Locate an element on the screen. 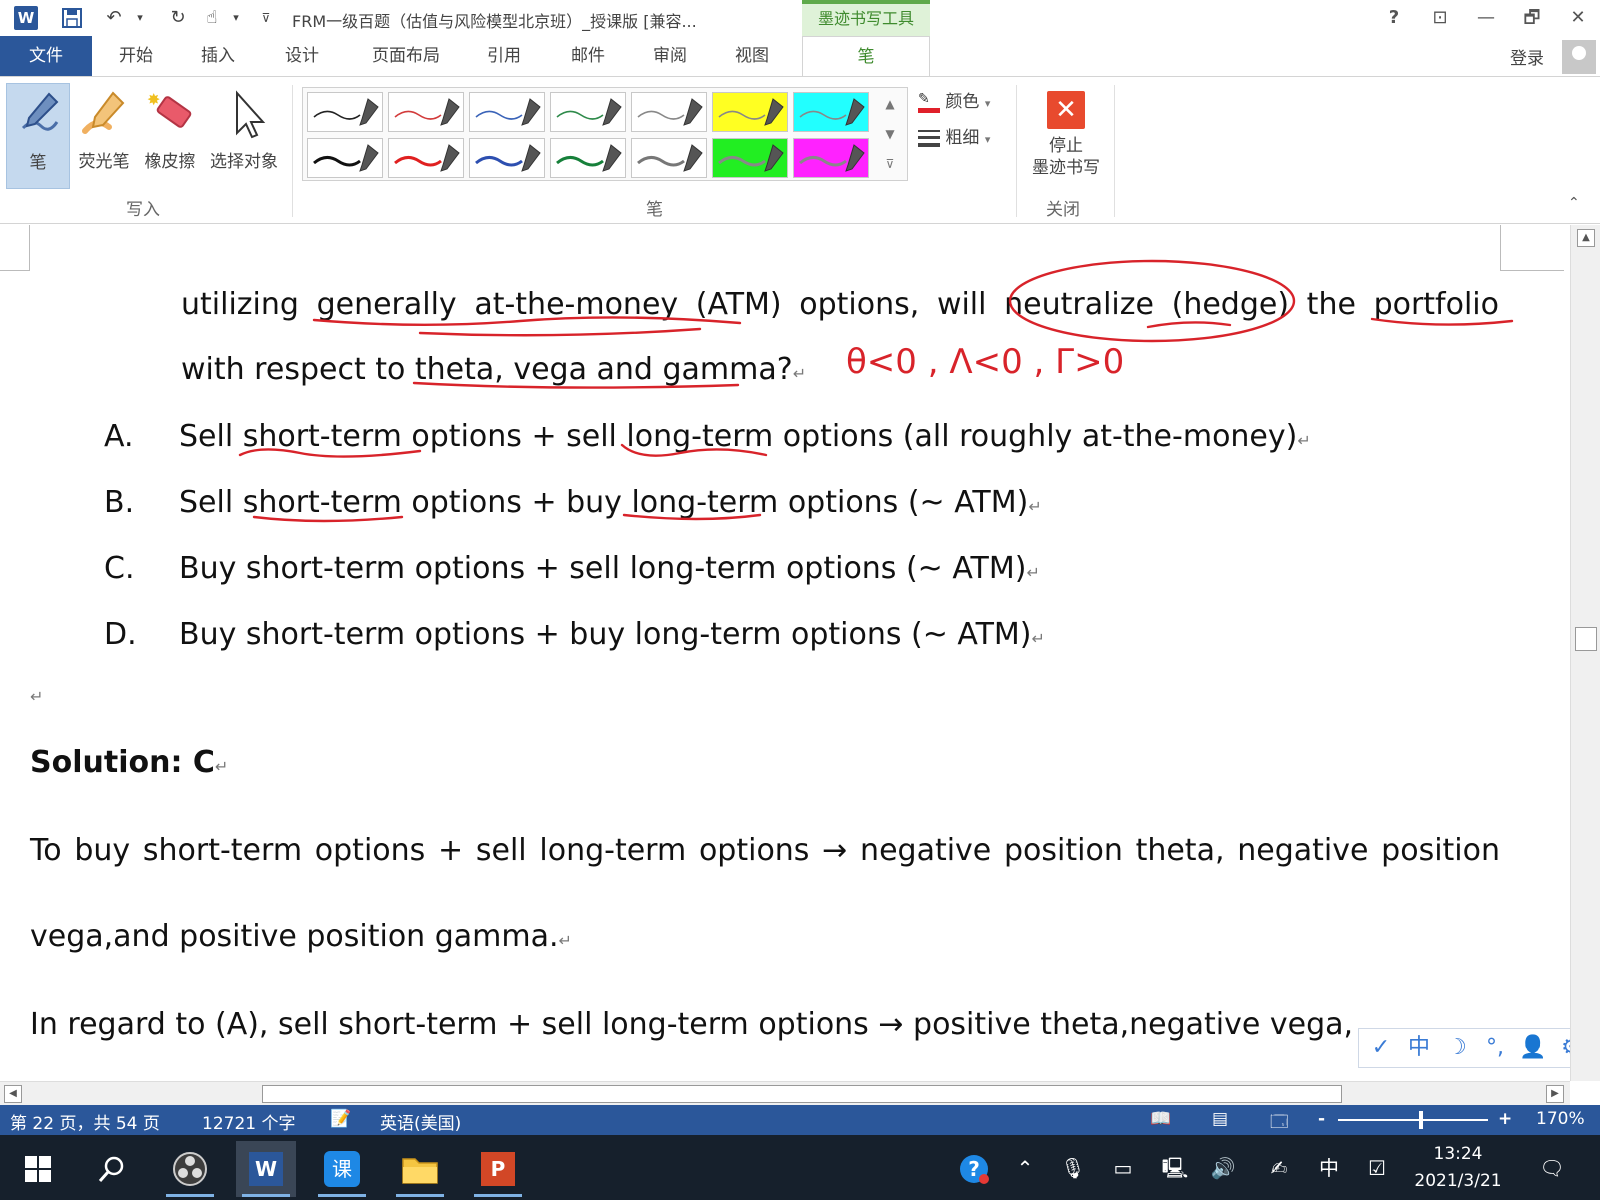 The image size is (1600, 1200). scroll-up-arrow-icon: ▲ is located at coordinates (1586, 238).